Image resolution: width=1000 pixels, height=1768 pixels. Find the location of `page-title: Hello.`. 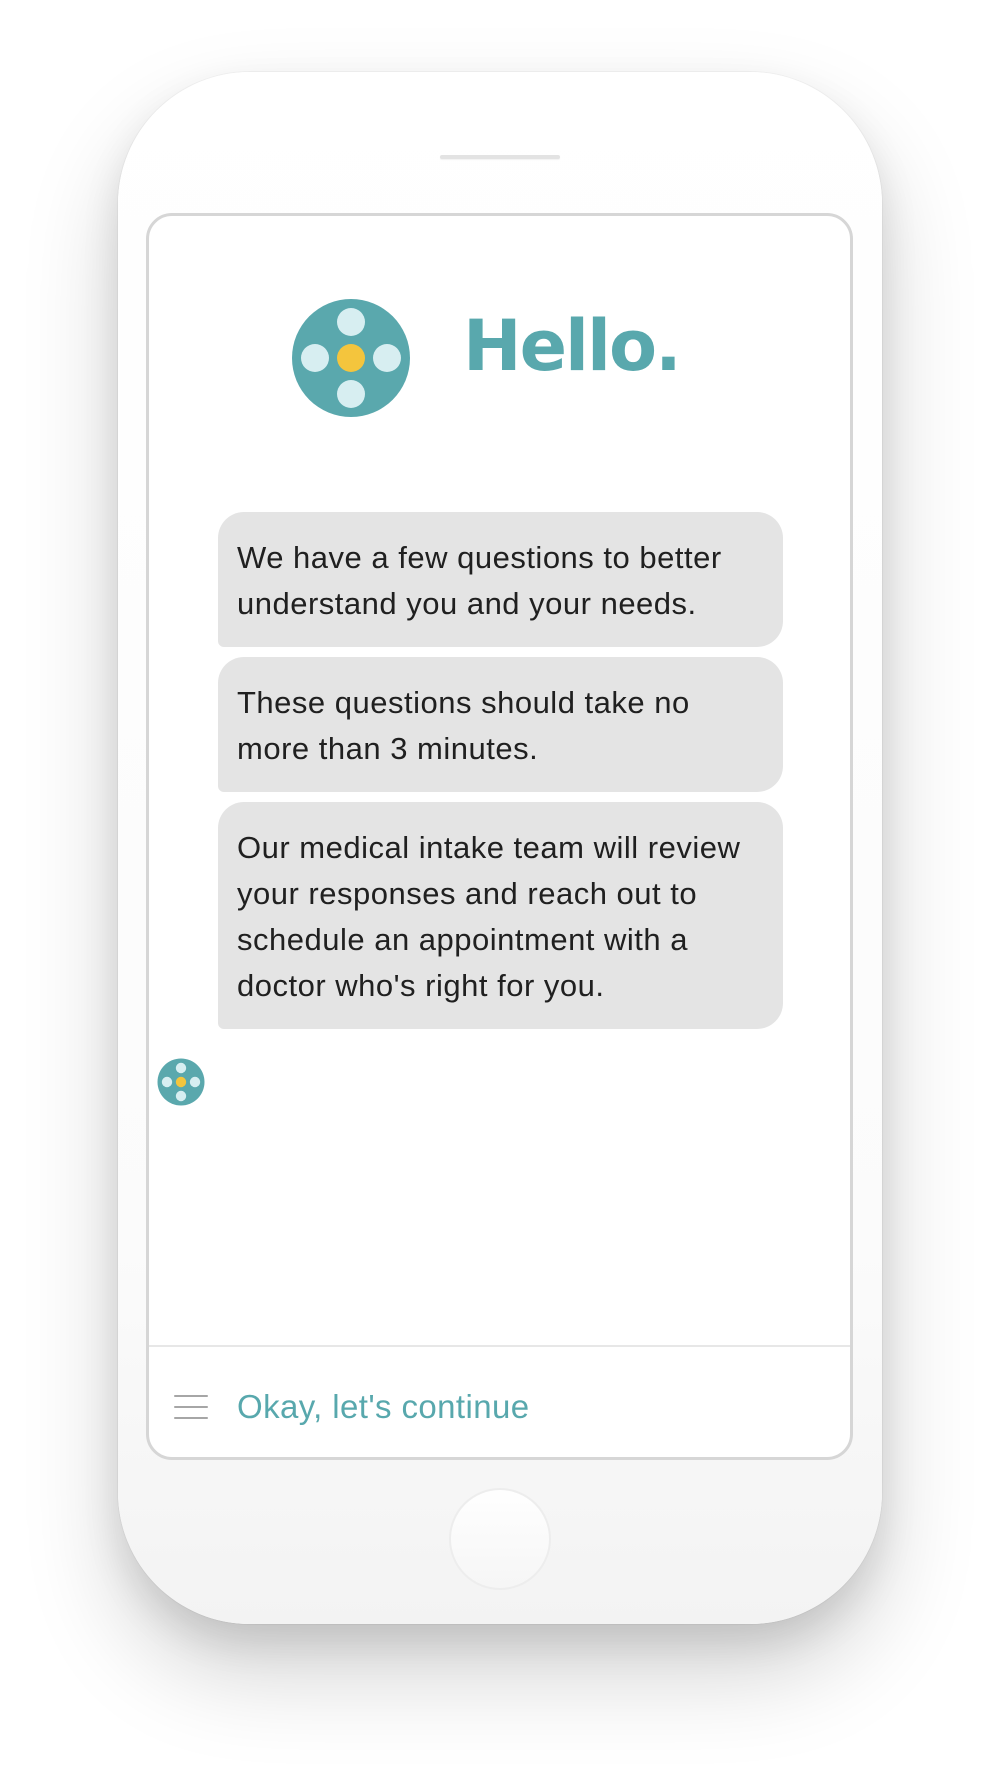

page-title: Hello. is located at coordinates (572, 346).